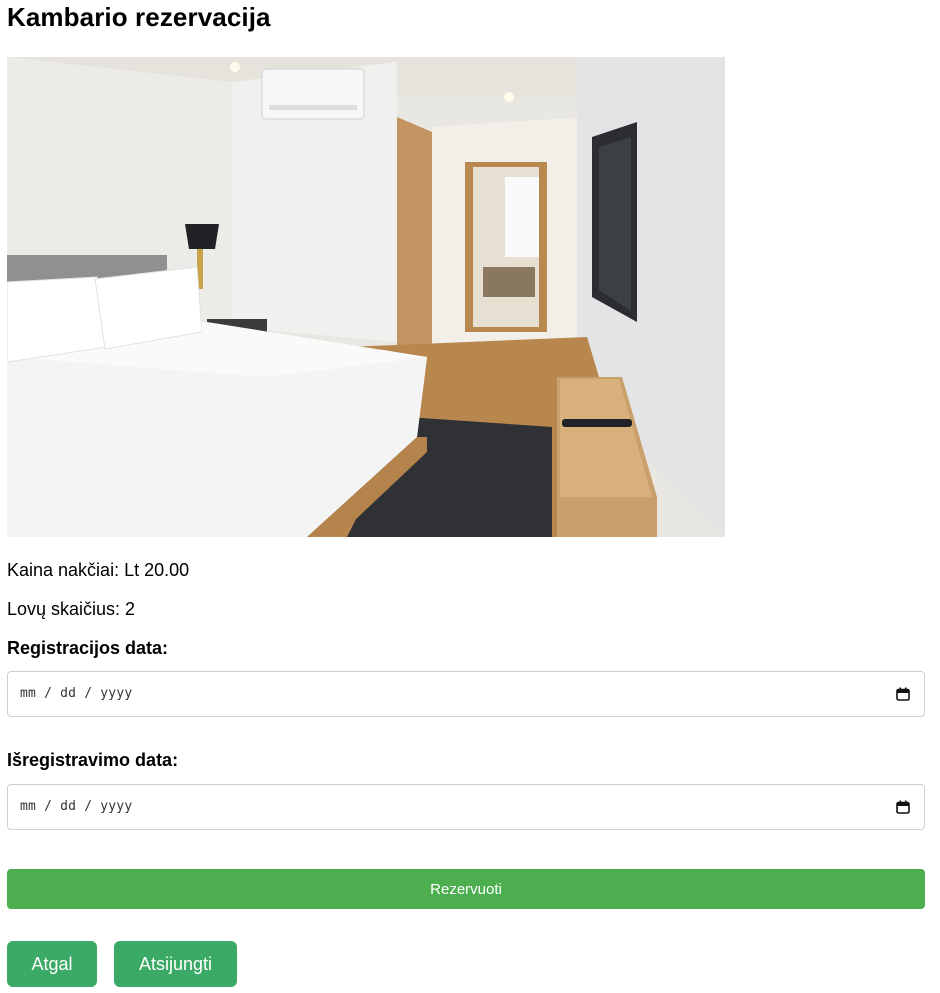  I want to click on logout-button: Atsijungti, so click(175, 964).